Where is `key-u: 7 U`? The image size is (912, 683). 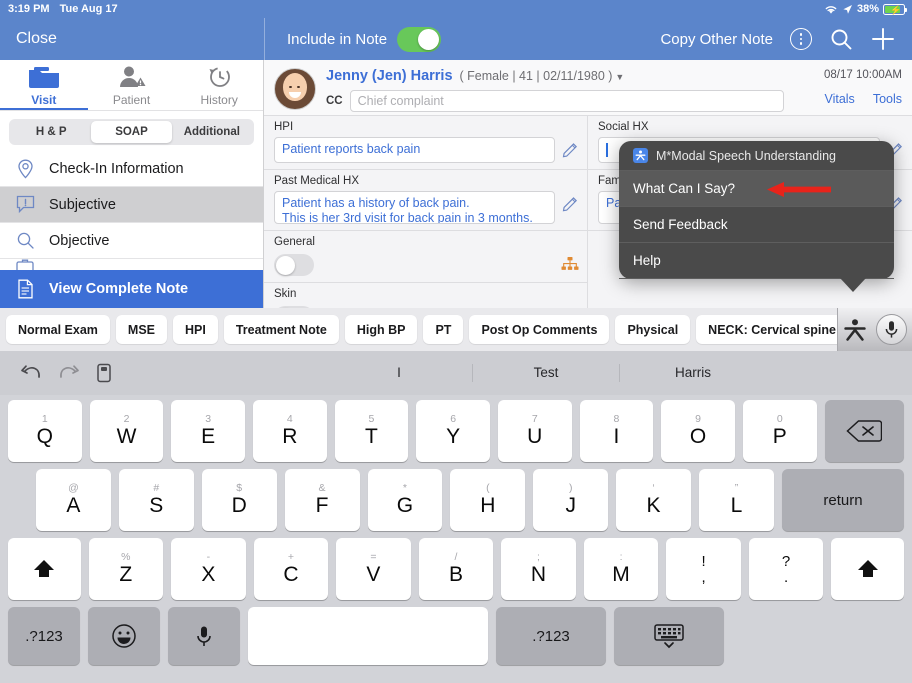 key-u: 7 U is located at coordinates (534, 431).